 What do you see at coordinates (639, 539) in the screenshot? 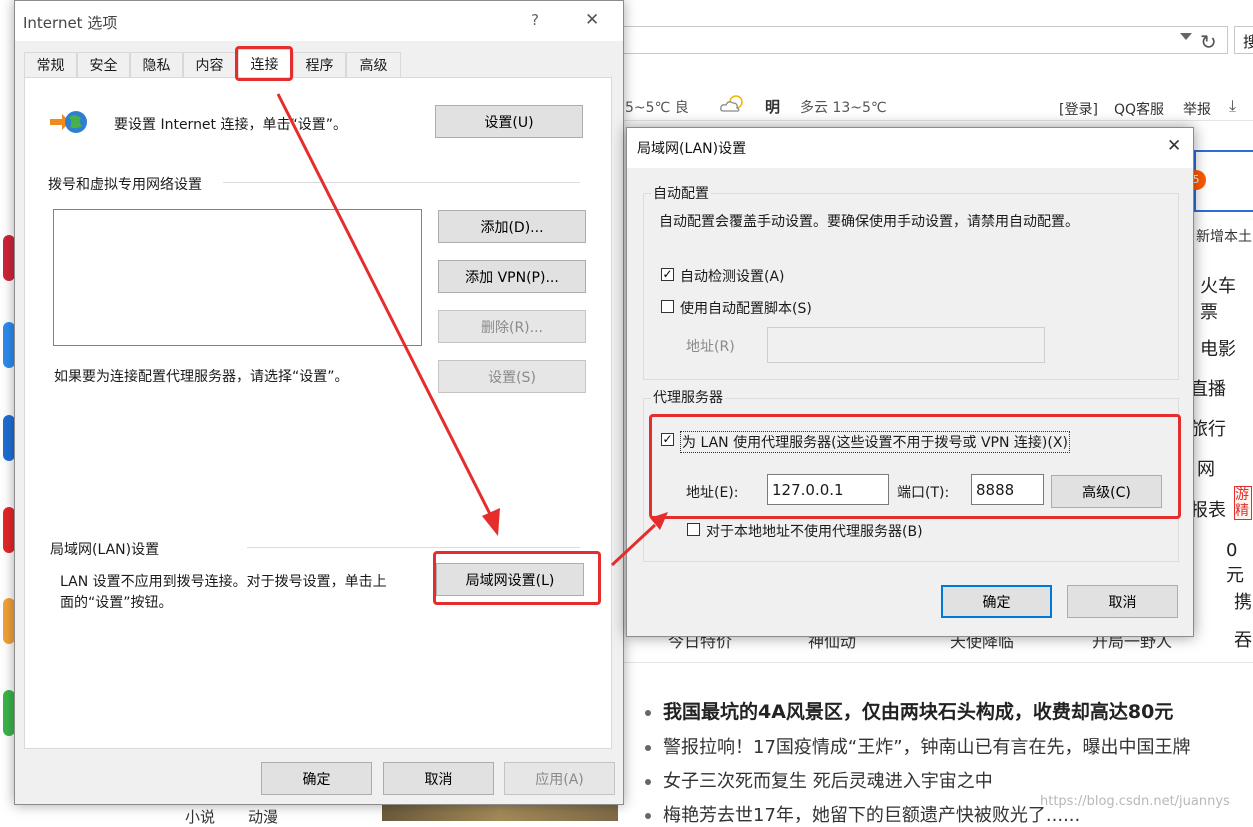
I see `arrow-lan-button-to-proxy` at bounding box center [639, 539].